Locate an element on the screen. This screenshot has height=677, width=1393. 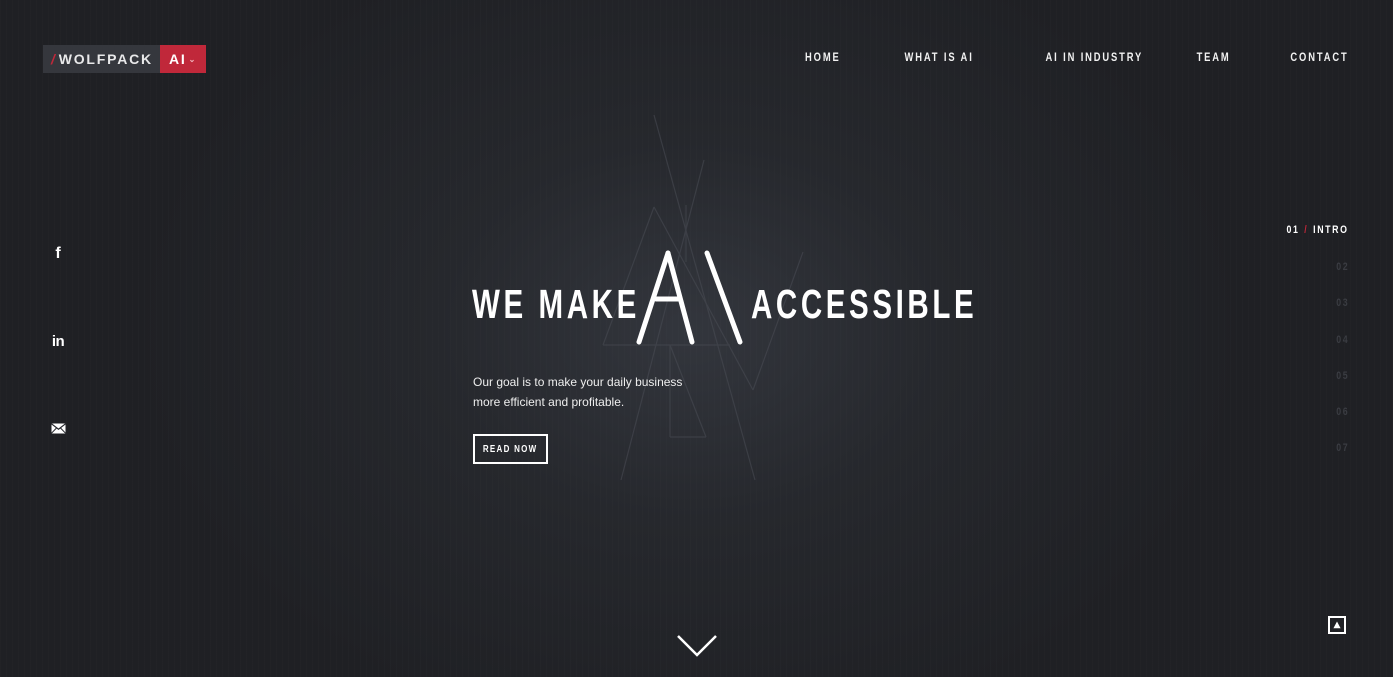
back-to-top-button is located at coordinates (1337, 625).